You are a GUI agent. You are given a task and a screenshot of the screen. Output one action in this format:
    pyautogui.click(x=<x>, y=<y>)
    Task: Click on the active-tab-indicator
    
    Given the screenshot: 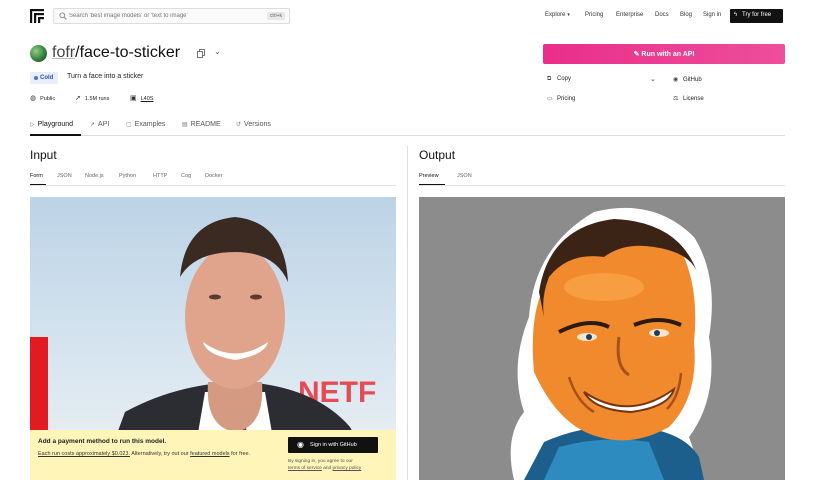 What is the action you would take?
    pyautogui.click(x=55, y=135)
    